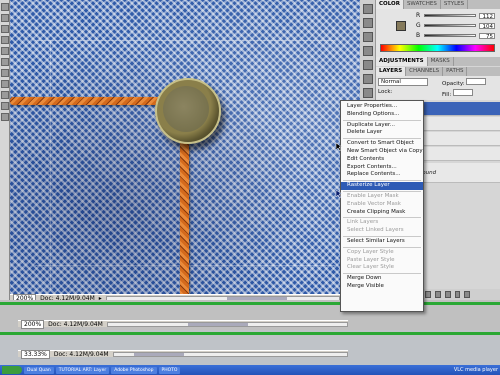 This screenshot has width=500, height=375. What do you see at coordinates (402, 61) in the screenshot?
I see `tab-adjustments: ADJUSTMENTS` at bounding box center [402, 61].